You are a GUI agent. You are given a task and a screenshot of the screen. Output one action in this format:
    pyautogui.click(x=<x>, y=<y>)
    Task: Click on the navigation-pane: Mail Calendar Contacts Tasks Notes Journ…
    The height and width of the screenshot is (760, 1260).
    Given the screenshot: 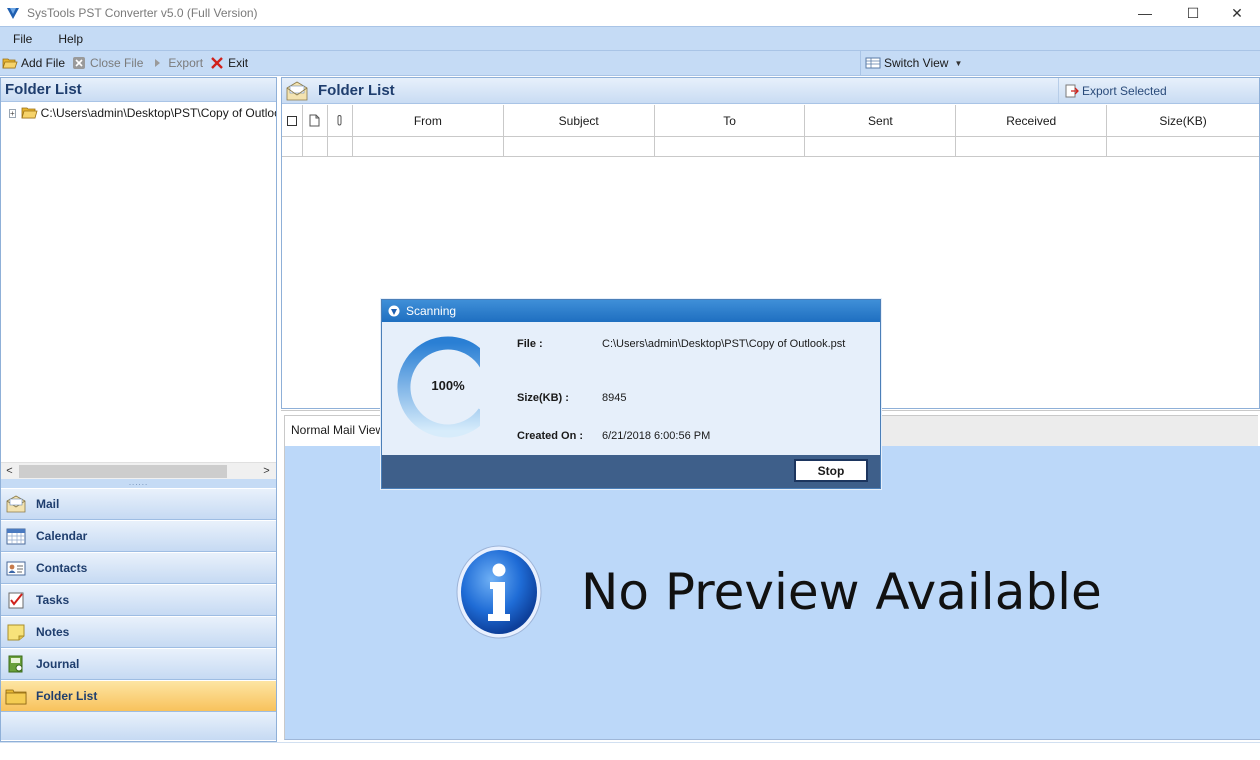 What is the action you would take?
    pyautogui.click(x=138, y=614)
    